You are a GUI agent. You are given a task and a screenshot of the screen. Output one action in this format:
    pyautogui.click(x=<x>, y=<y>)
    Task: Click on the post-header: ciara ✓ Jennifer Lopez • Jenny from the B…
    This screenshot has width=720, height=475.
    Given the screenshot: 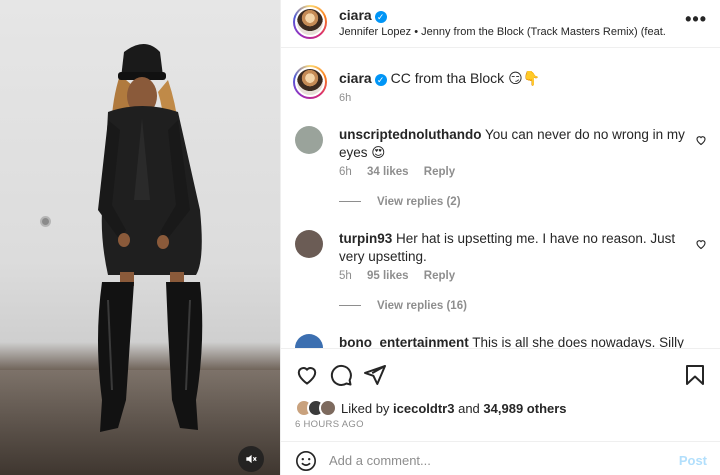 What is the action you would take?
    pyautogui.click(x=500, y=24)
    